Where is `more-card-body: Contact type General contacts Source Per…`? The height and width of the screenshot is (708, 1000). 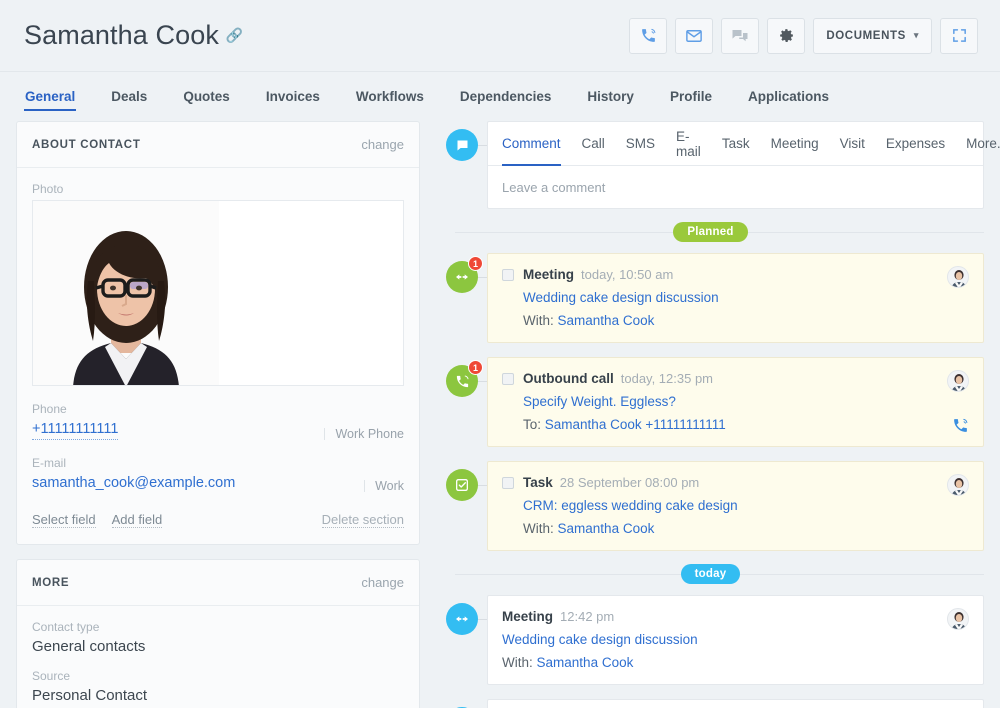
more-card-body: Contact type General contacts Source Per… is located at coordinates (218, 657).